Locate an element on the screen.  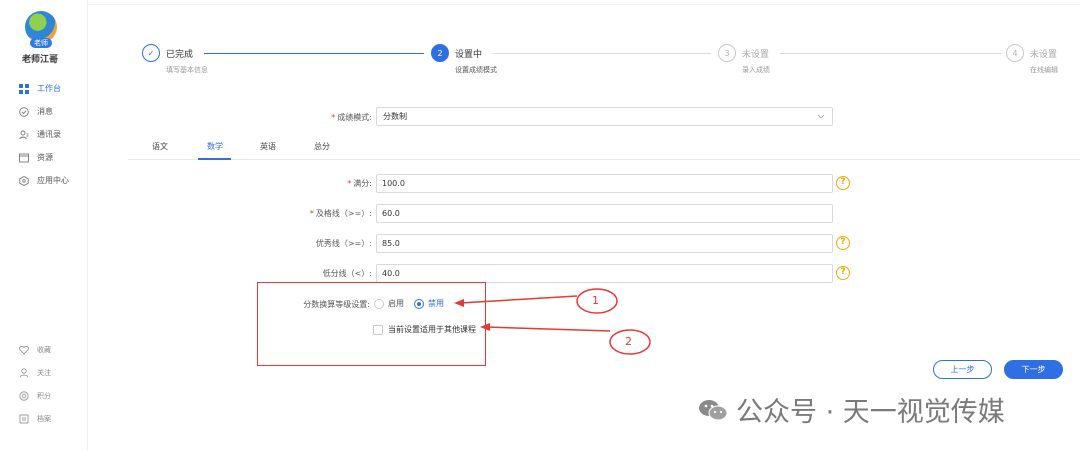
sidebar-item-resources: 资源 is located at coordinates (43, 157).